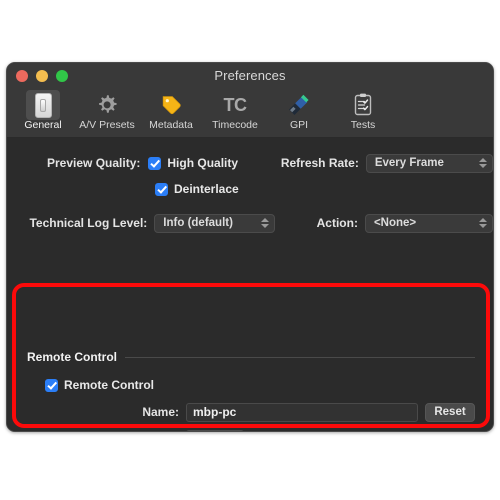 The height and width of the screenshot is (500, 500). I want to click on device-icon, so click(43, 105).